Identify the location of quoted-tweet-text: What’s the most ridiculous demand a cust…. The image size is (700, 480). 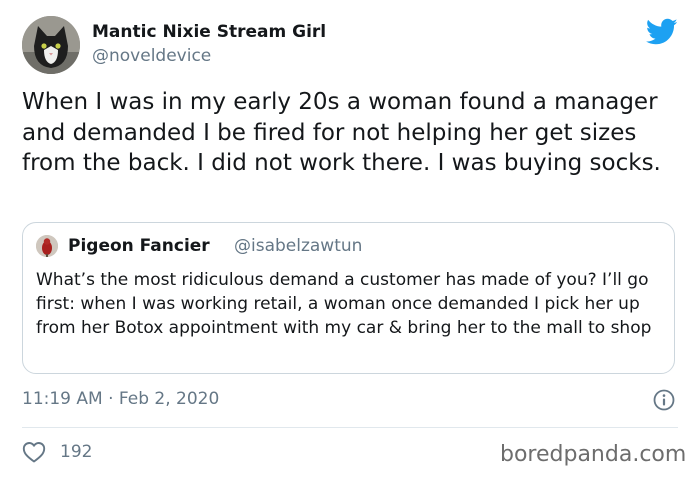
(344, 304).